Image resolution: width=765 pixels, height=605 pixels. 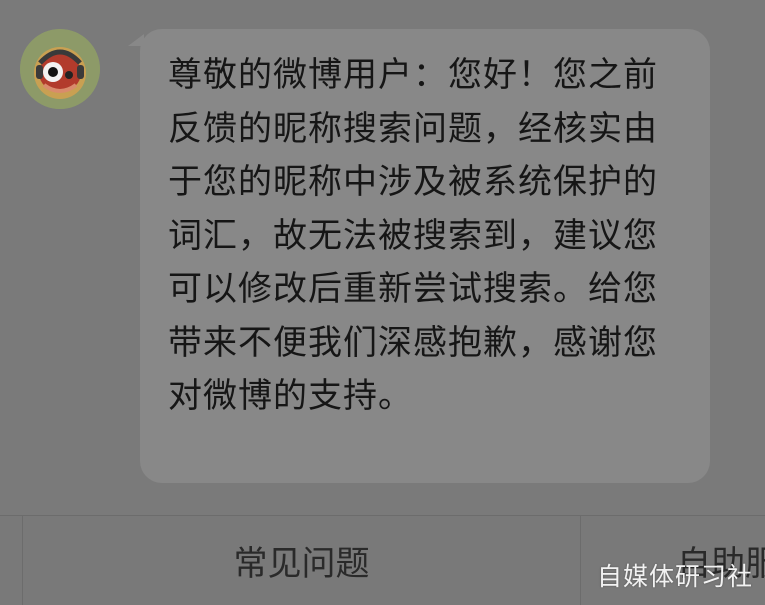 What do you see at coordinates (301, 564) in the screenshot?
I see `faq-menu-label: 常见问题` at bounding box center [301, 564].